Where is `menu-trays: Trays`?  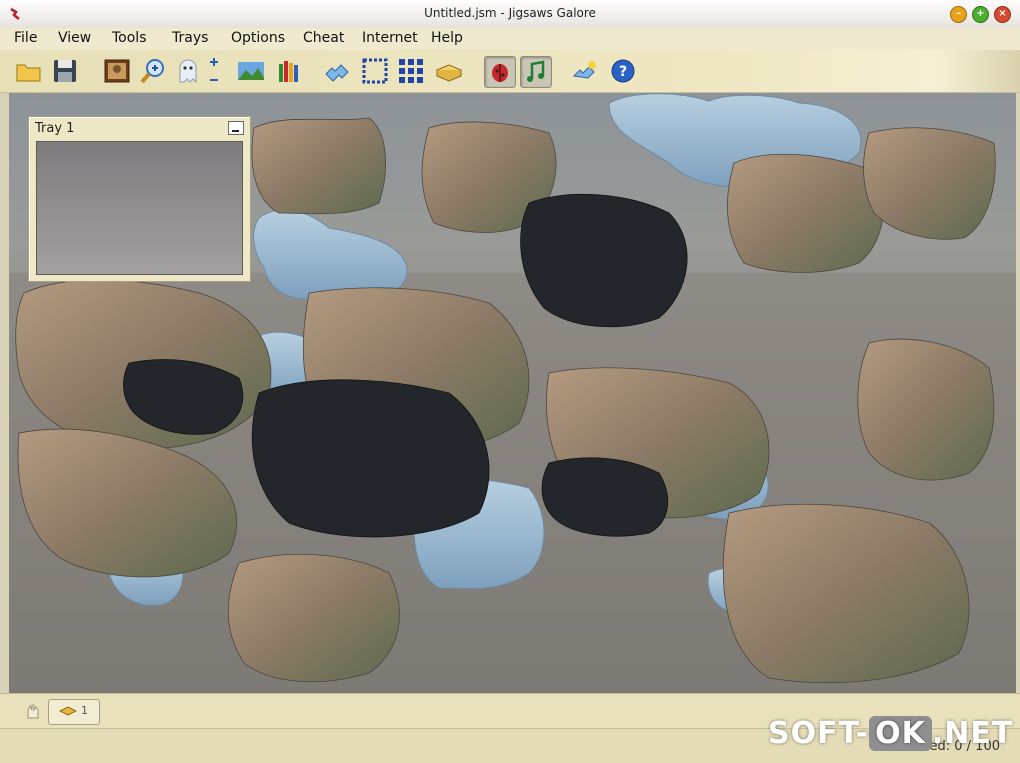 menu-trays: Trays is located at coordinates (190, 38).